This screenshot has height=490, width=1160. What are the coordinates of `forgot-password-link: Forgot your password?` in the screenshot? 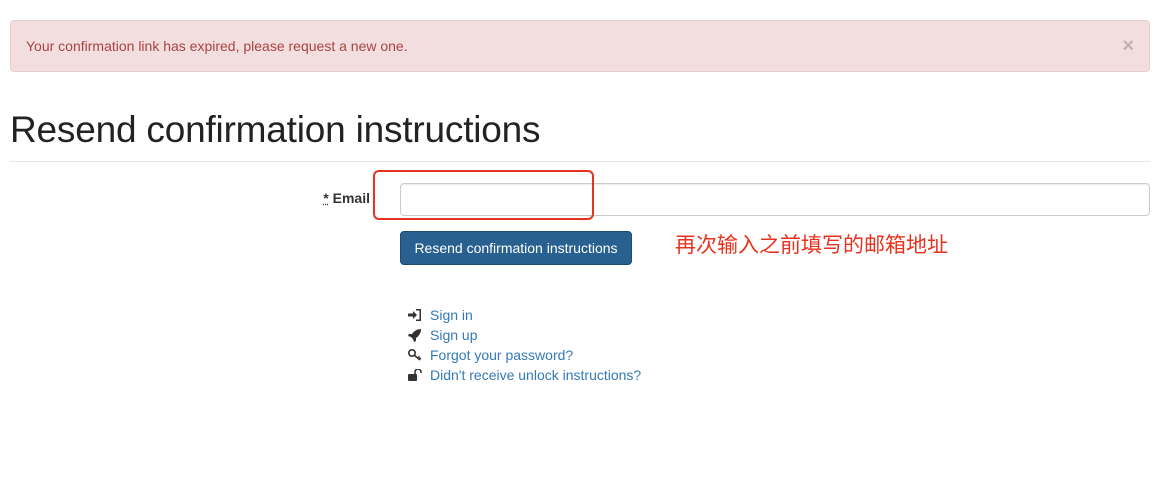 It's located at (501, 355).